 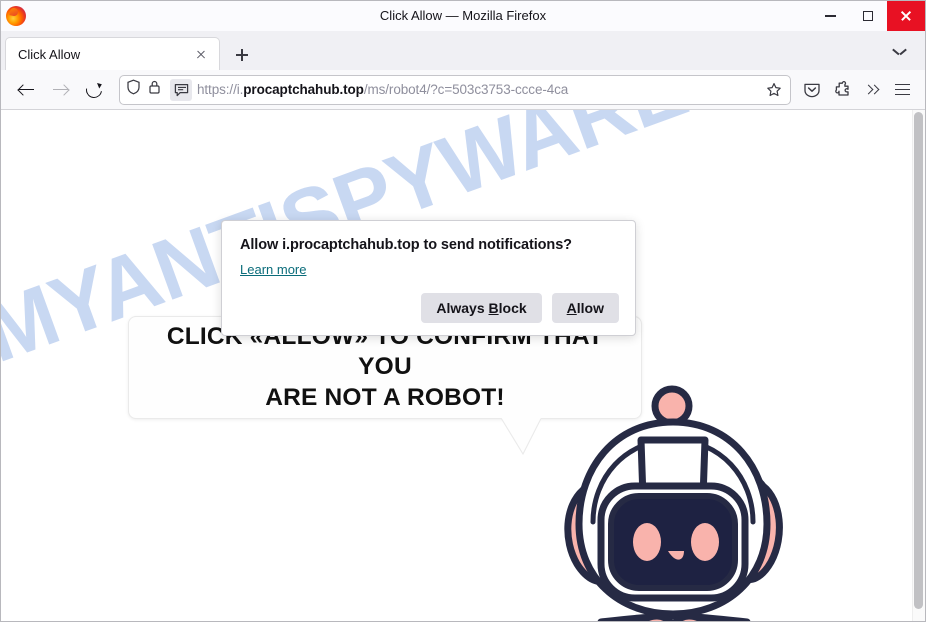 I want to click on allow-button: Allow, so click(x=585, y=308).